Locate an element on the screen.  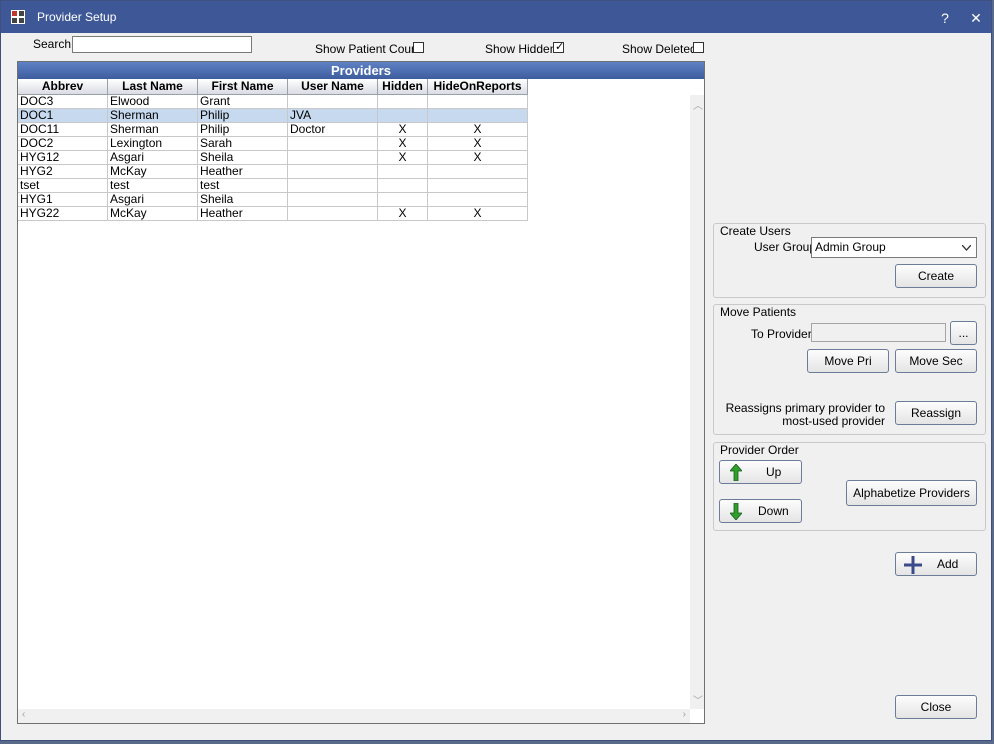
scroll-up-icon: ︿ is located at coordinates (698, 104).